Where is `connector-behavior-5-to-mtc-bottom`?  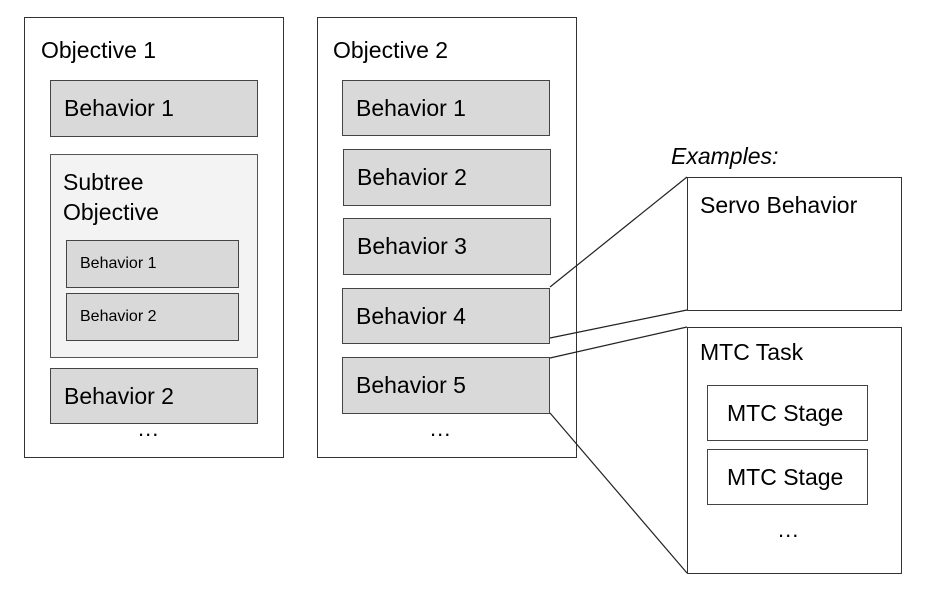
connector-behavior-5-to-mtc-bottom is located at coordinates (618, 493).